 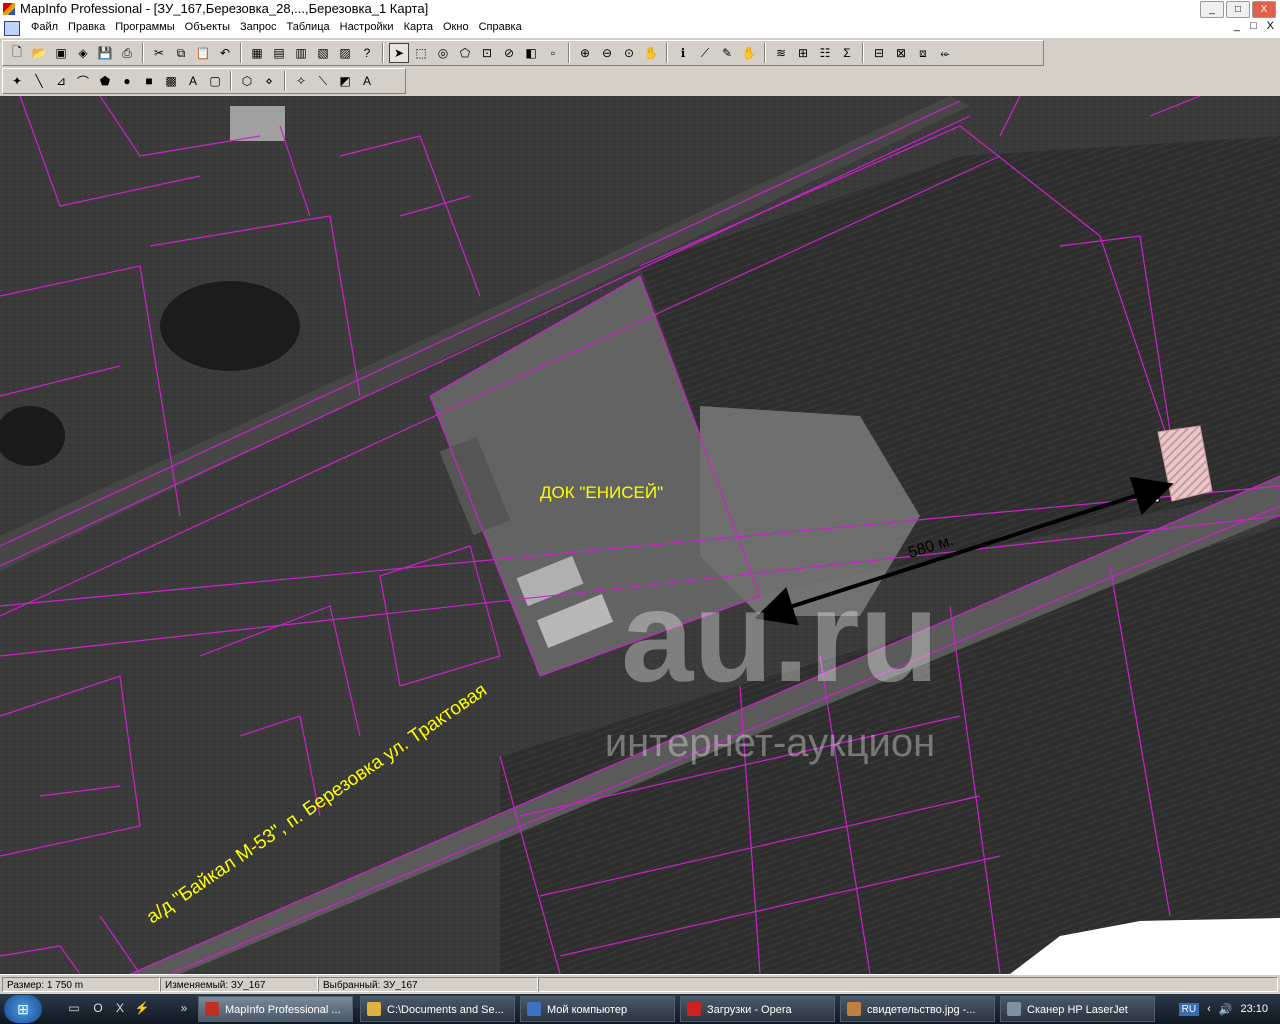 What do you see at coordinates (345, 53) in the screenshot?
I see `redistrict-icon: ▨` at bounding box center [345, 53].